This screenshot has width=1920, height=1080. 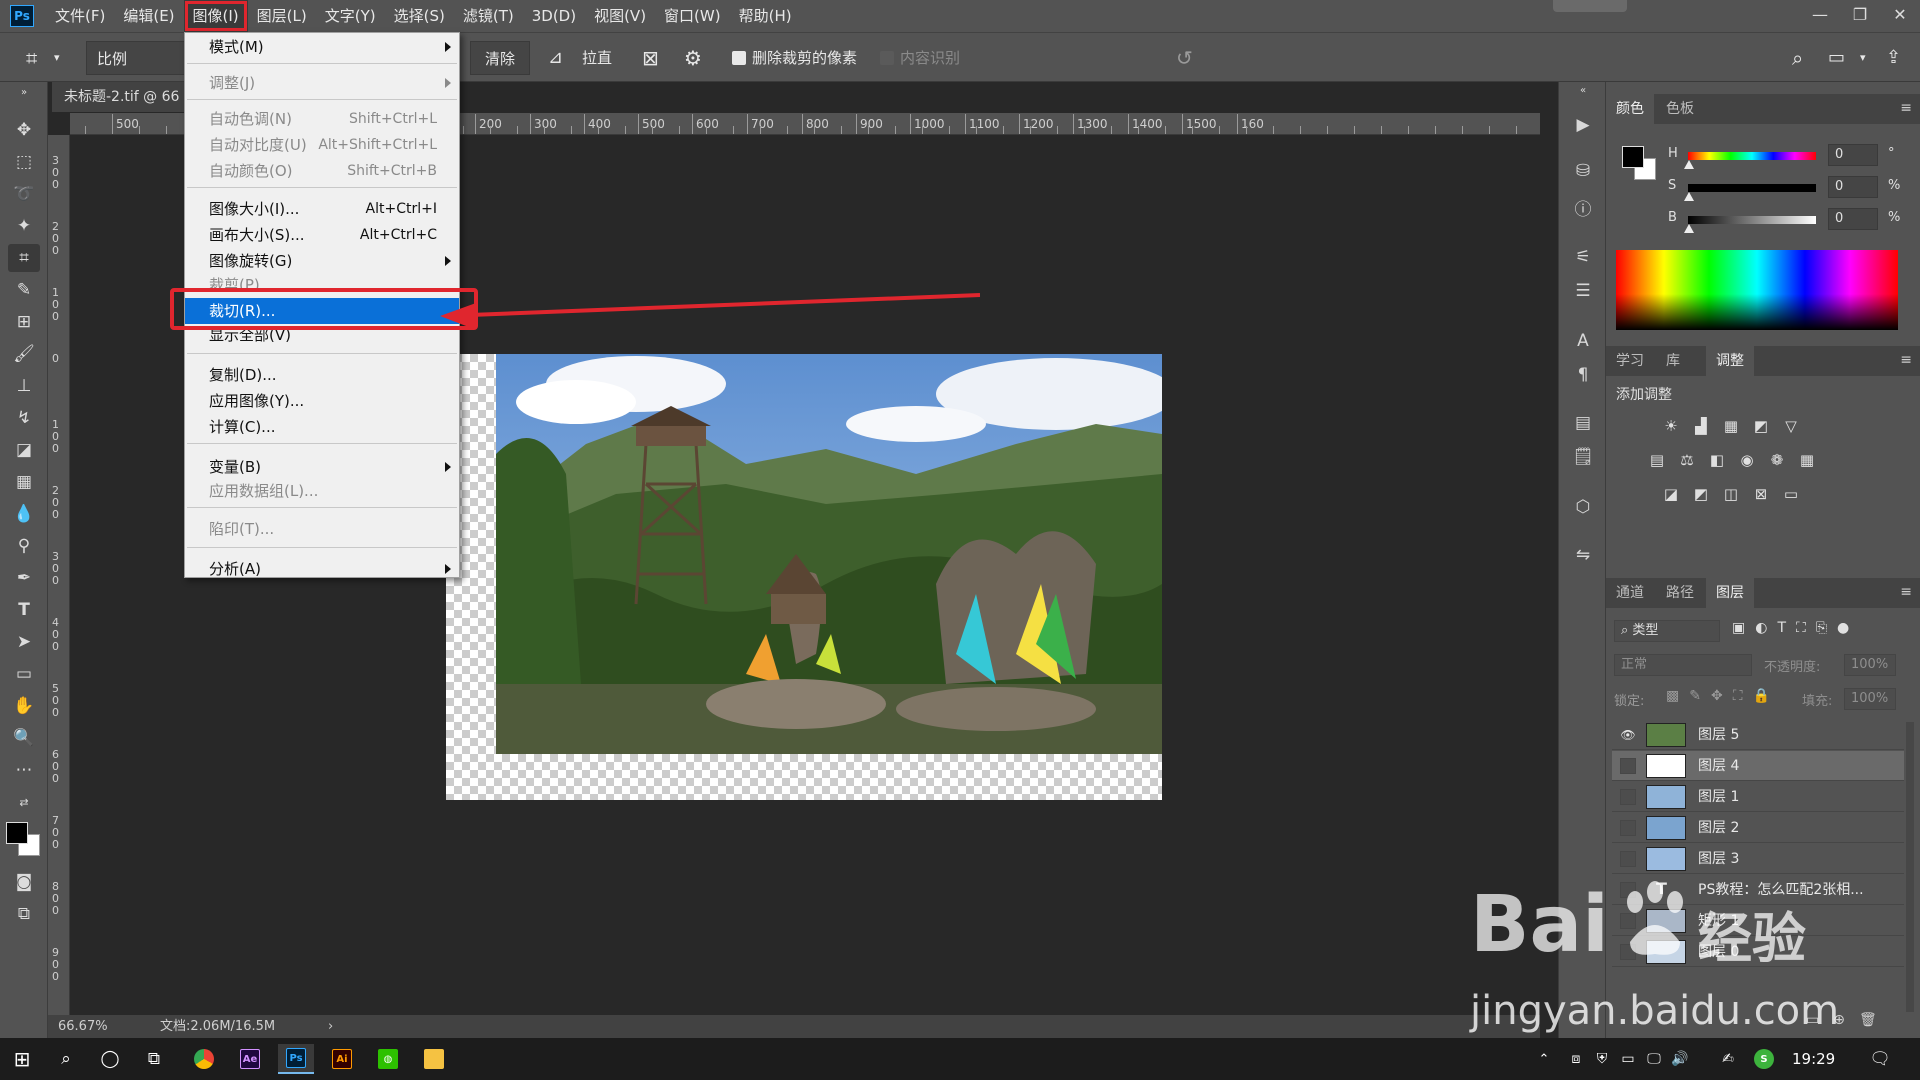 I want to click on levels-icon: ▟, so click(x=1701, y=426).